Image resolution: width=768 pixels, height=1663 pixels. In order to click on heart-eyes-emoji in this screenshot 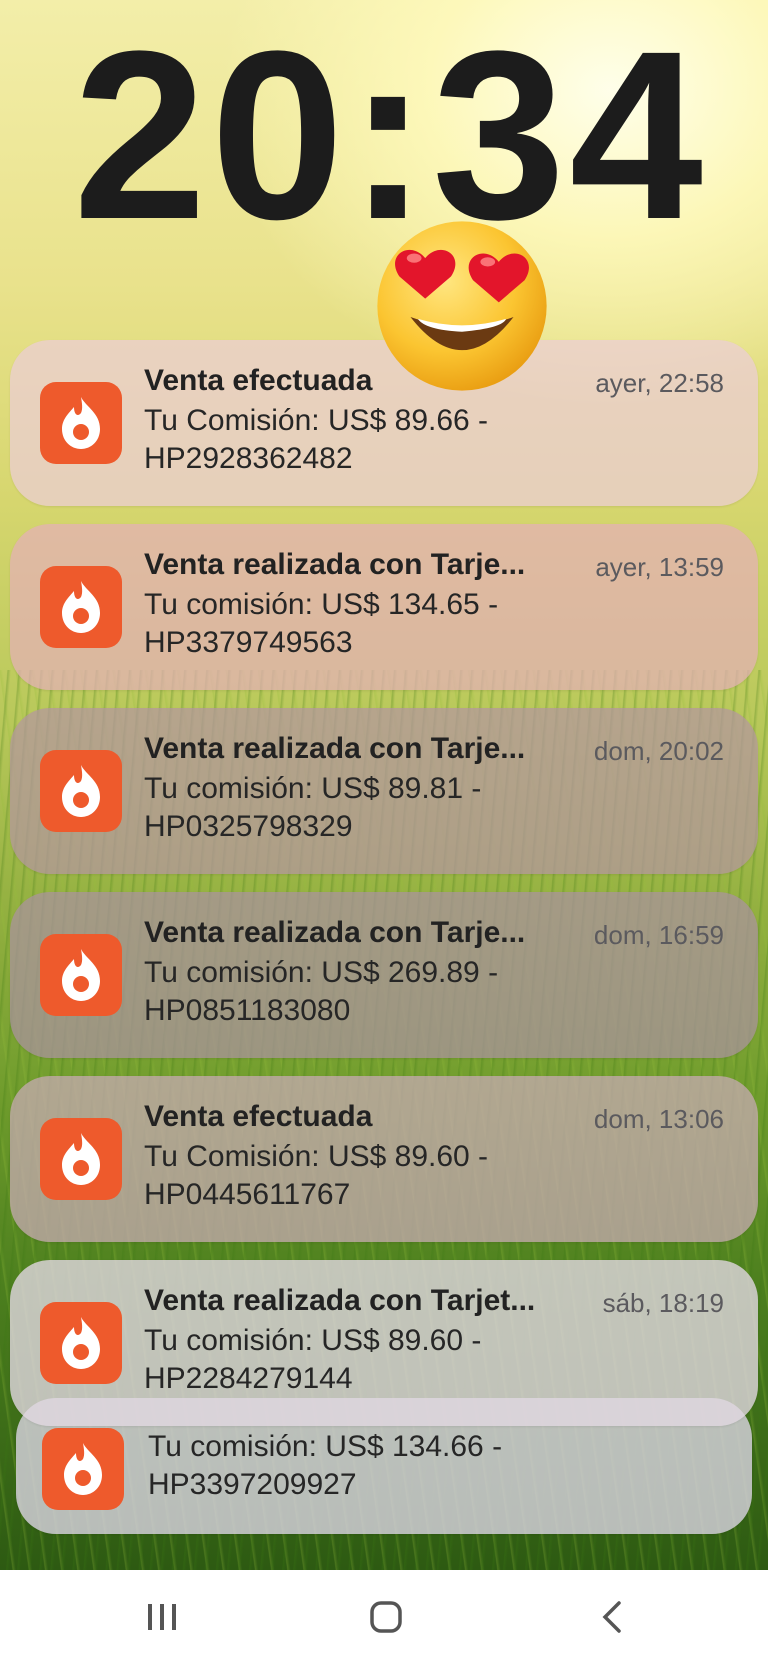, I will do `click(462, 306)`.